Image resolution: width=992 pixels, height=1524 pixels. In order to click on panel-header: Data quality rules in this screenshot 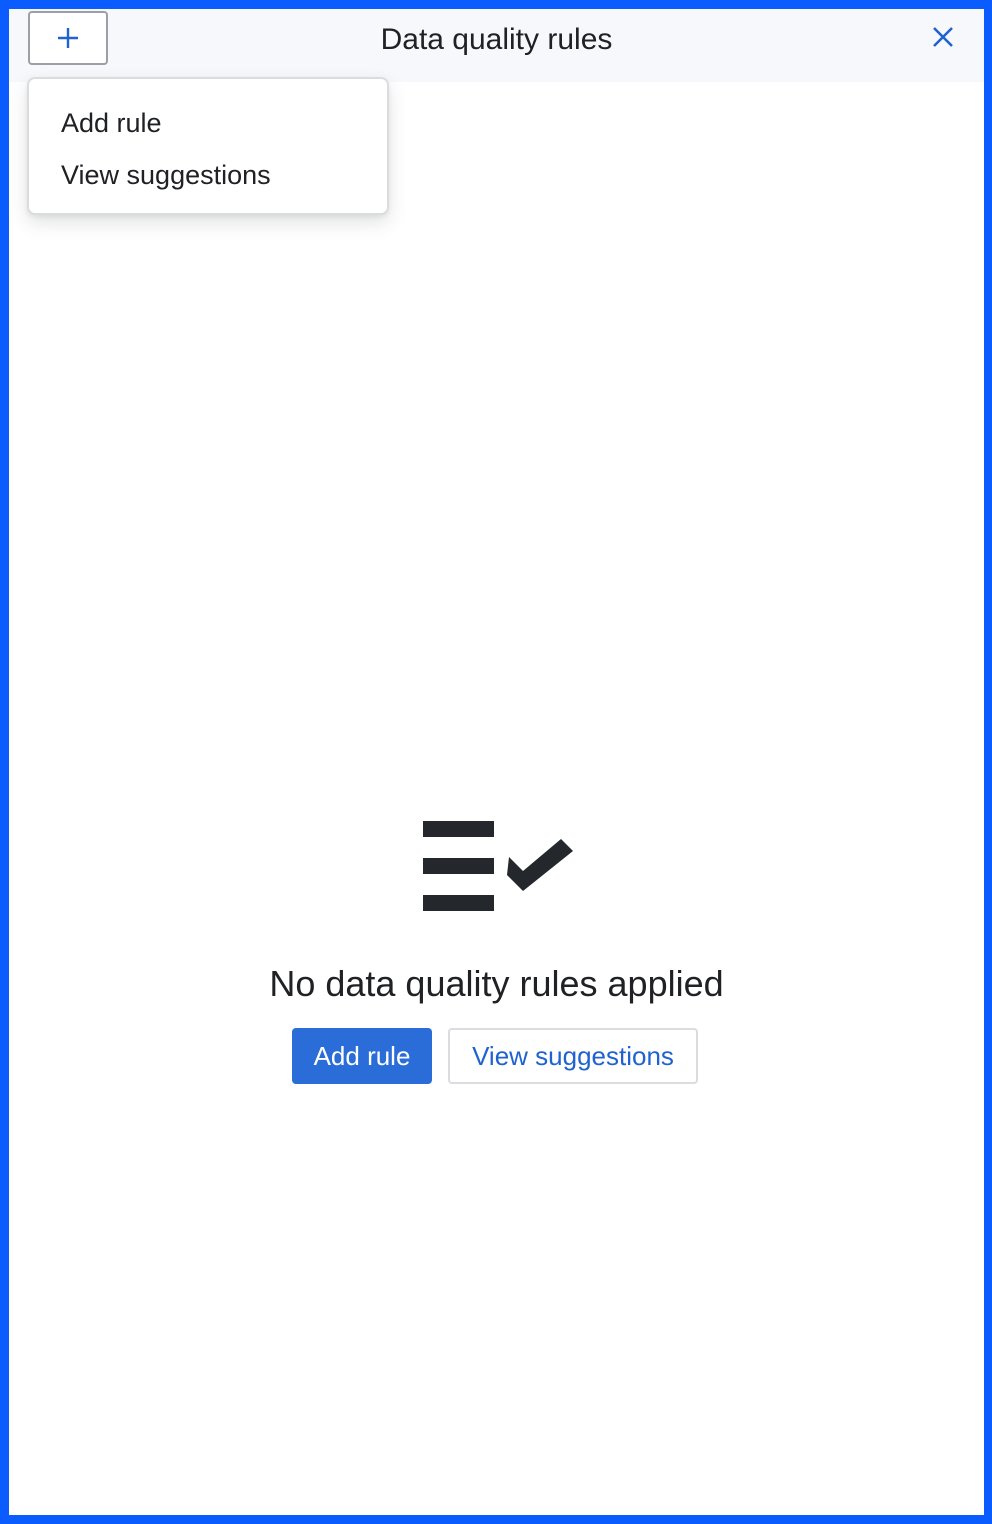, I will do `click(496, 45)`.